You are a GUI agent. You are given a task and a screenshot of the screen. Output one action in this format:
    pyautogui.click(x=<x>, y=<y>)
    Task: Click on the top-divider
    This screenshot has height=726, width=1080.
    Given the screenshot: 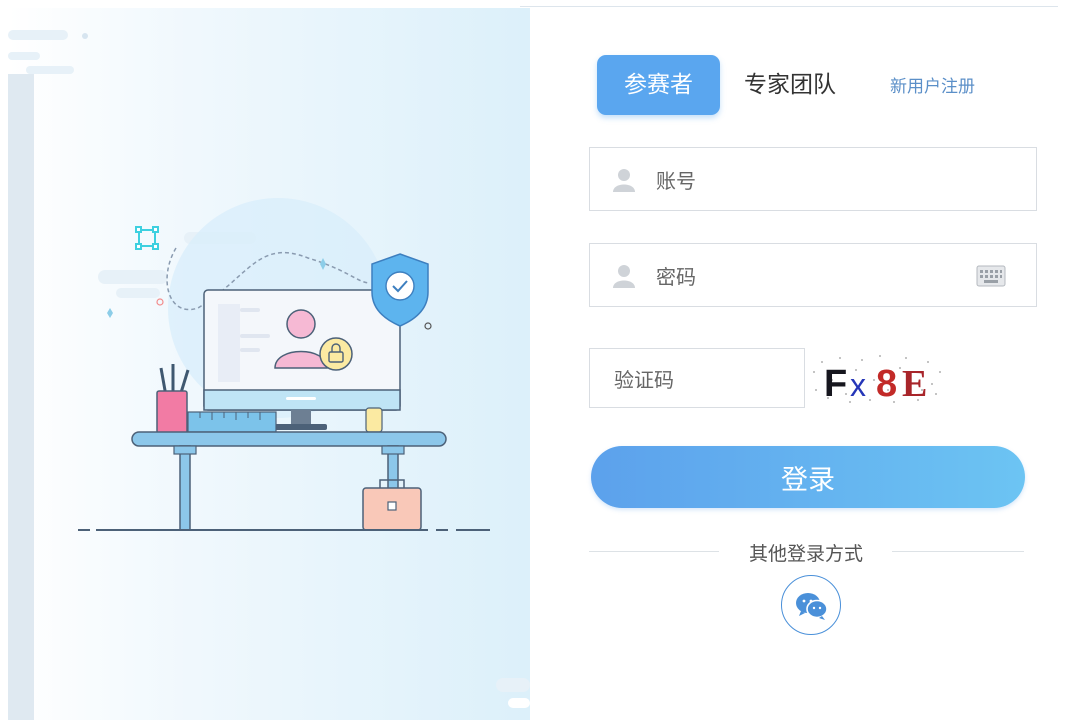 What is the action you would take?
    pyautogui.click(x=789, y=6)
    